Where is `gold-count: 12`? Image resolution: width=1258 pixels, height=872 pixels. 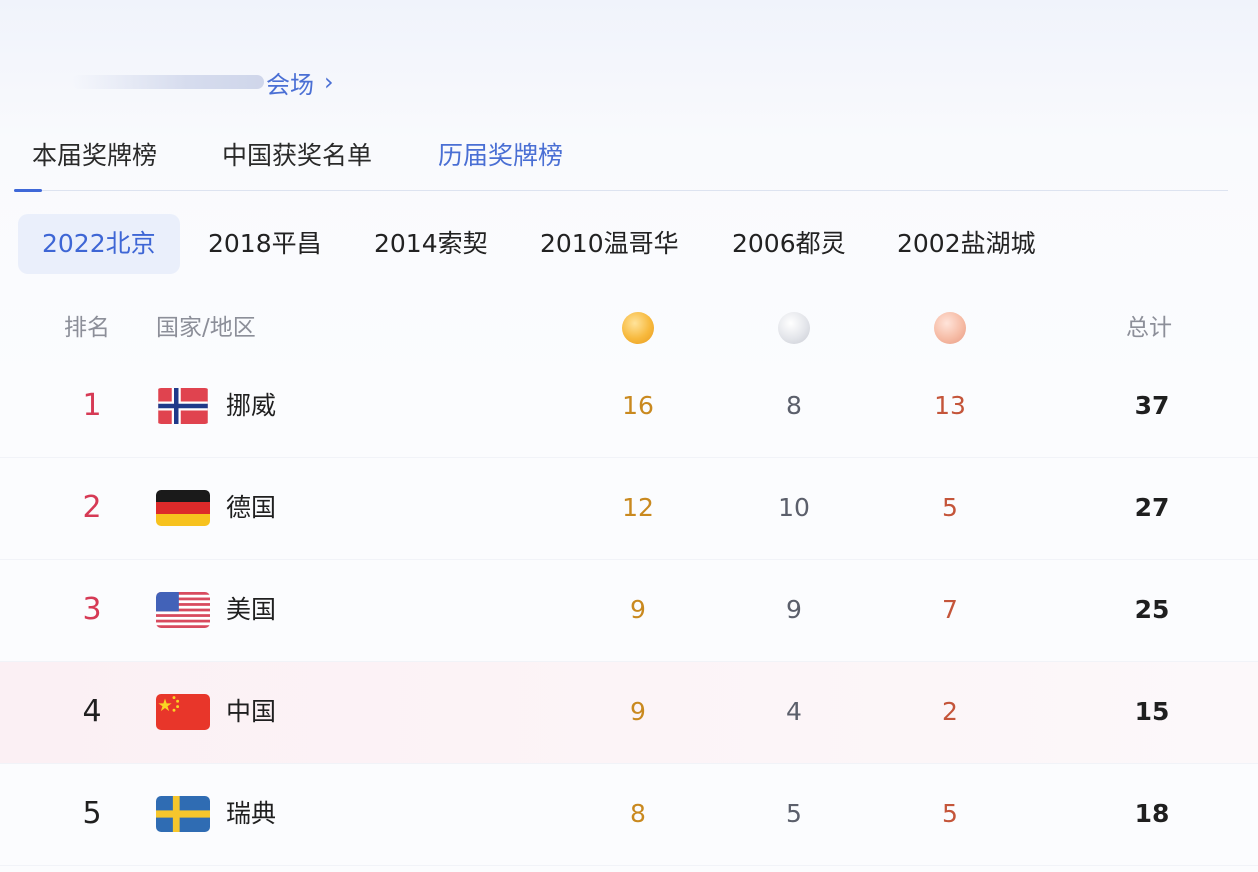
gold-count: 12 is located at coordinates (638, 507).